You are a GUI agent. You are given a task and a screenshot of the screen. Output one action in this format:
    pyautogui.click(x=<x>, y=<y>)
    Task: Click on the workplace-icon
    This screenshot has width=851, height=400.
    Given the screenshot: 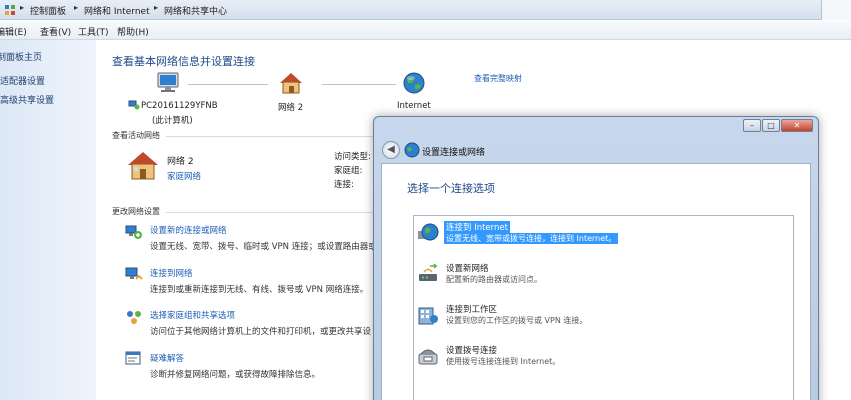 What is the action you would take?
    pyautogui.click(x=428, y=316)
    